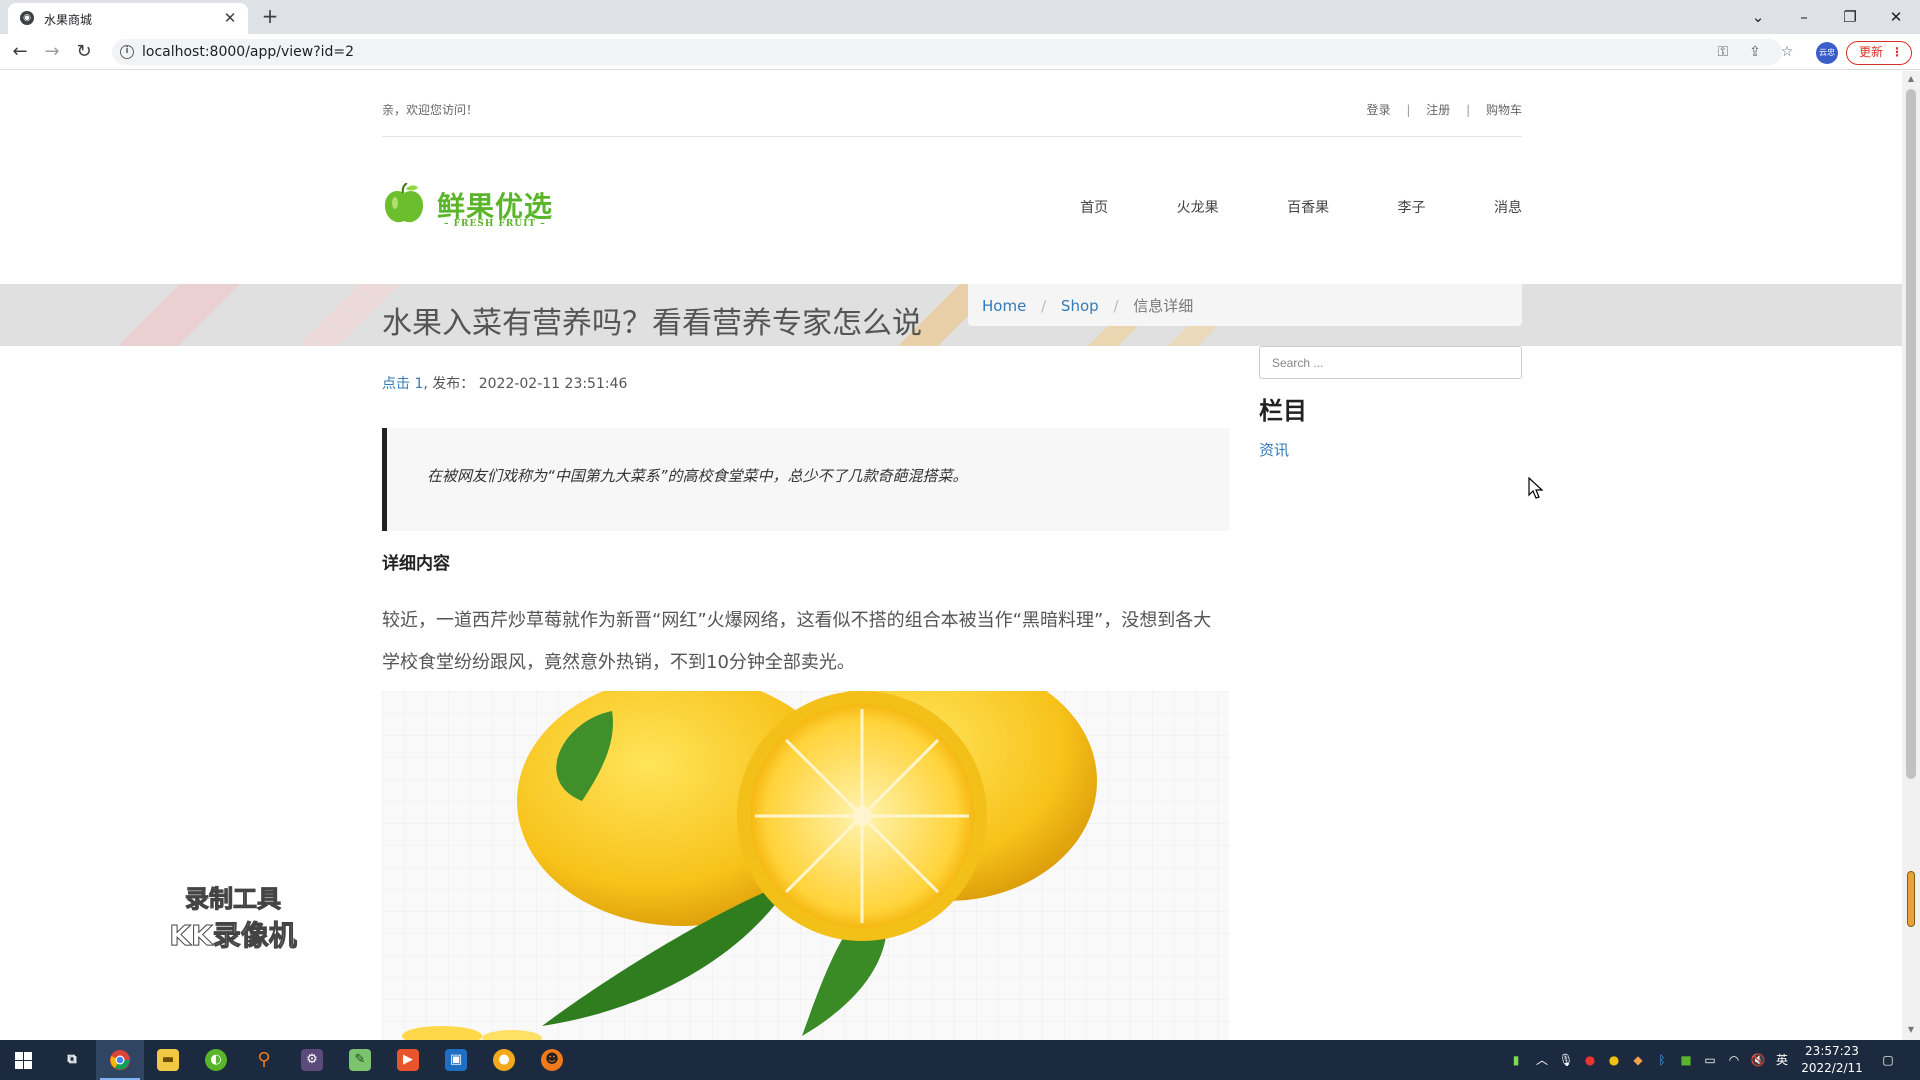  Describe the element at coordinates (1911, 1031) in the screenshot. I see `scroll-down-icon: ▼` at that location.